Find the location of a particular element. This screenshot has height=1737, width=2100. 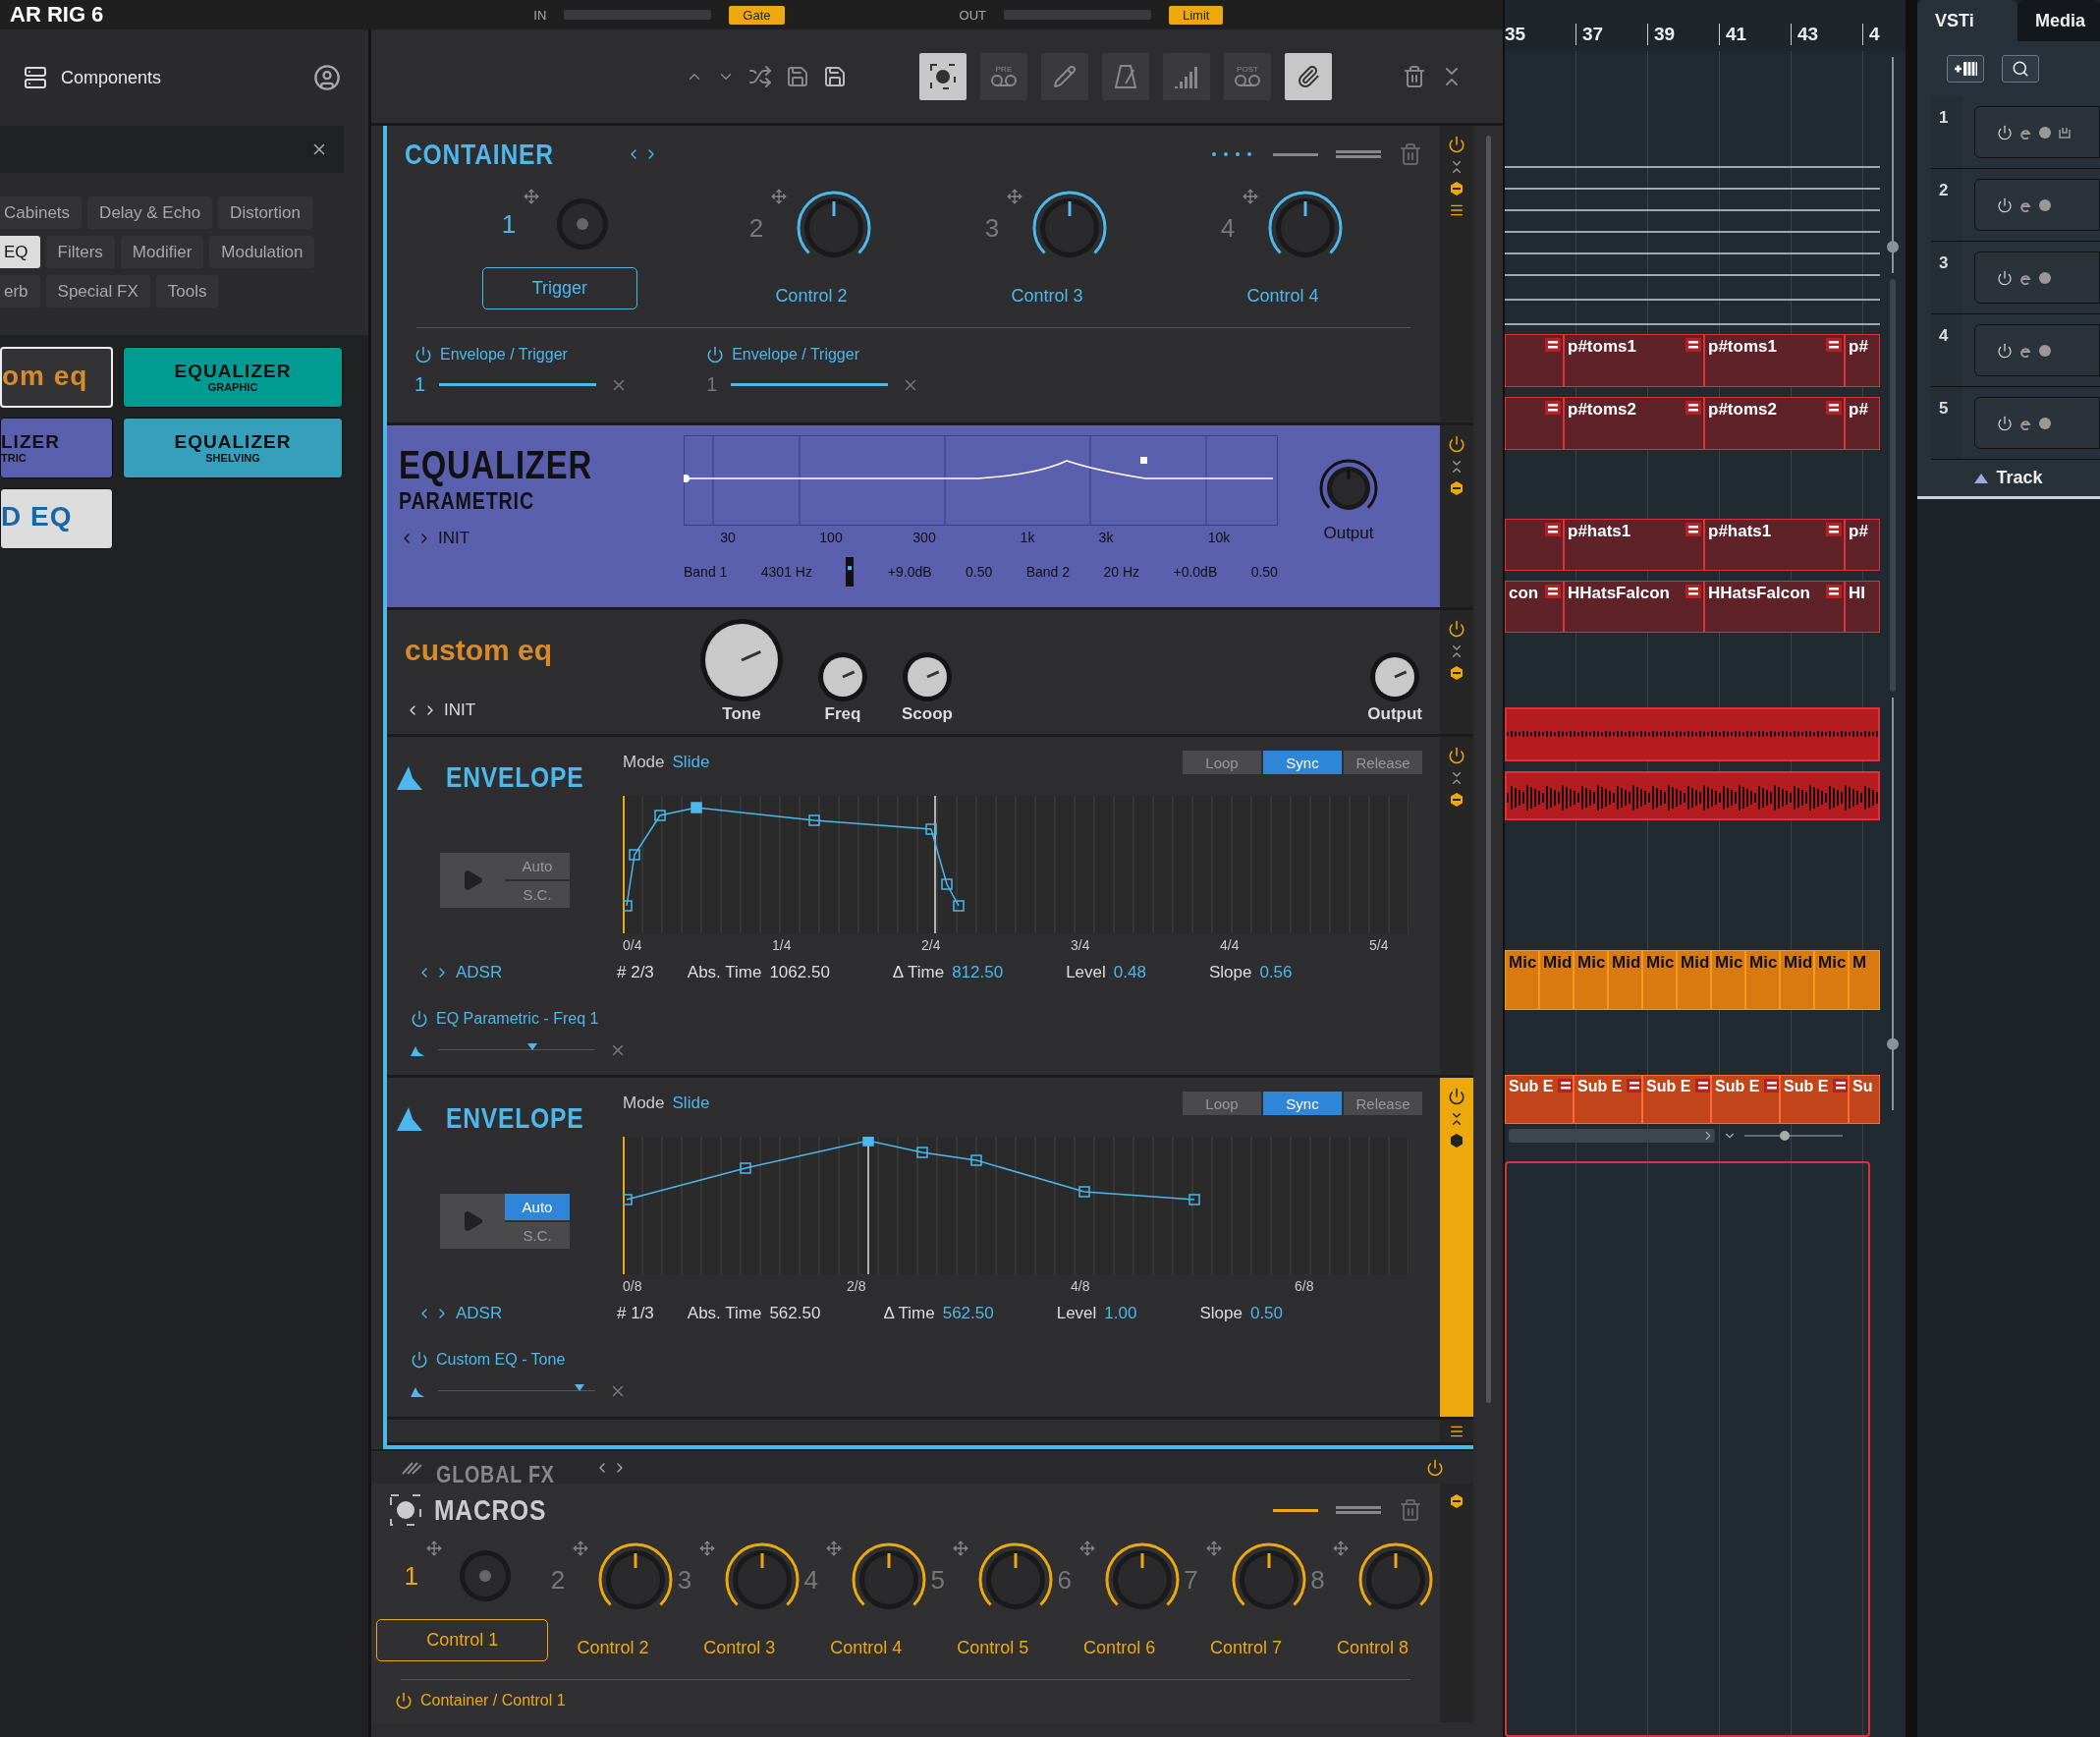

control-label: Control 6 is located at coordinates (1120, 1648).